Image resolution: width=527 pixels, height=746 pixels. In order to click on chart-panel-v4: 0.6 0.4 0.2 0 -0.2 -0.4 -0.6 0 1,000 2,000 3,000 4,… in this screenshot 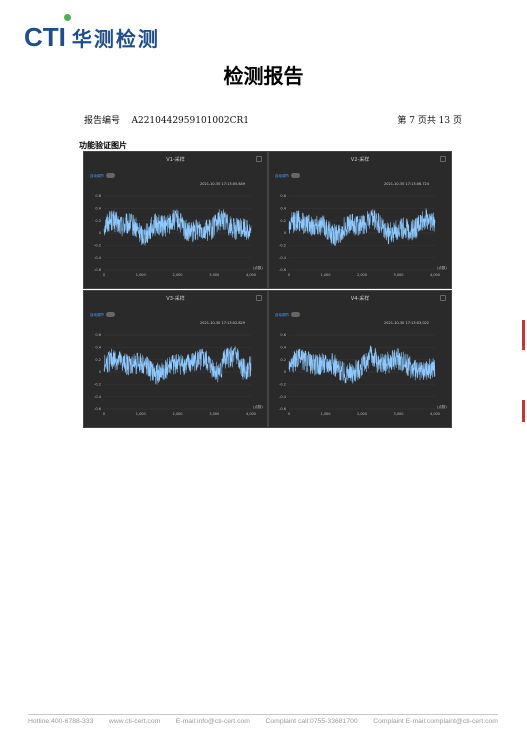, I will do `click(360, 359)`.